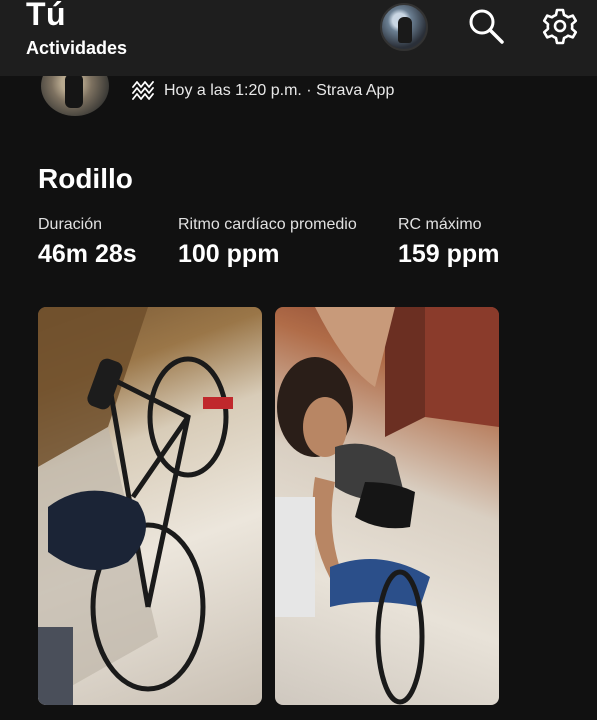 This screenshot has height=720, width=597. Describe the element at coordinates (298, 38) in the screenshot. I see `top-header: Tú Actividades` at that location.